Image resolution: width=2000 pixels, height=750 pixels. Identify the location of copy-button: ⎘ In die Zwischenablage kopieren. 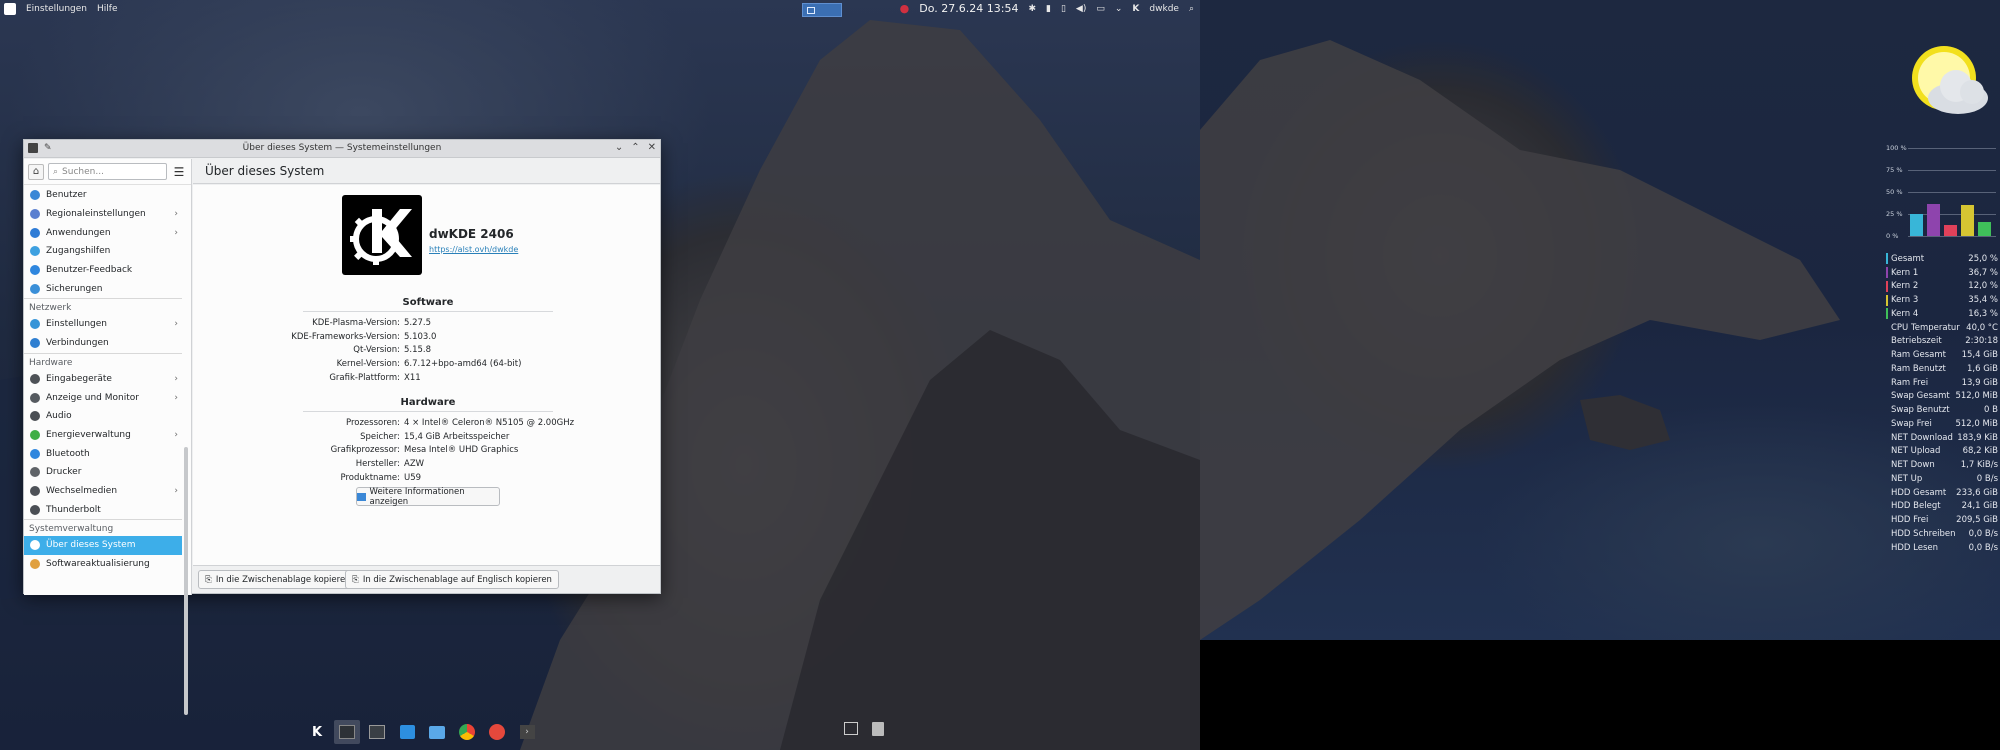
(278, 579).